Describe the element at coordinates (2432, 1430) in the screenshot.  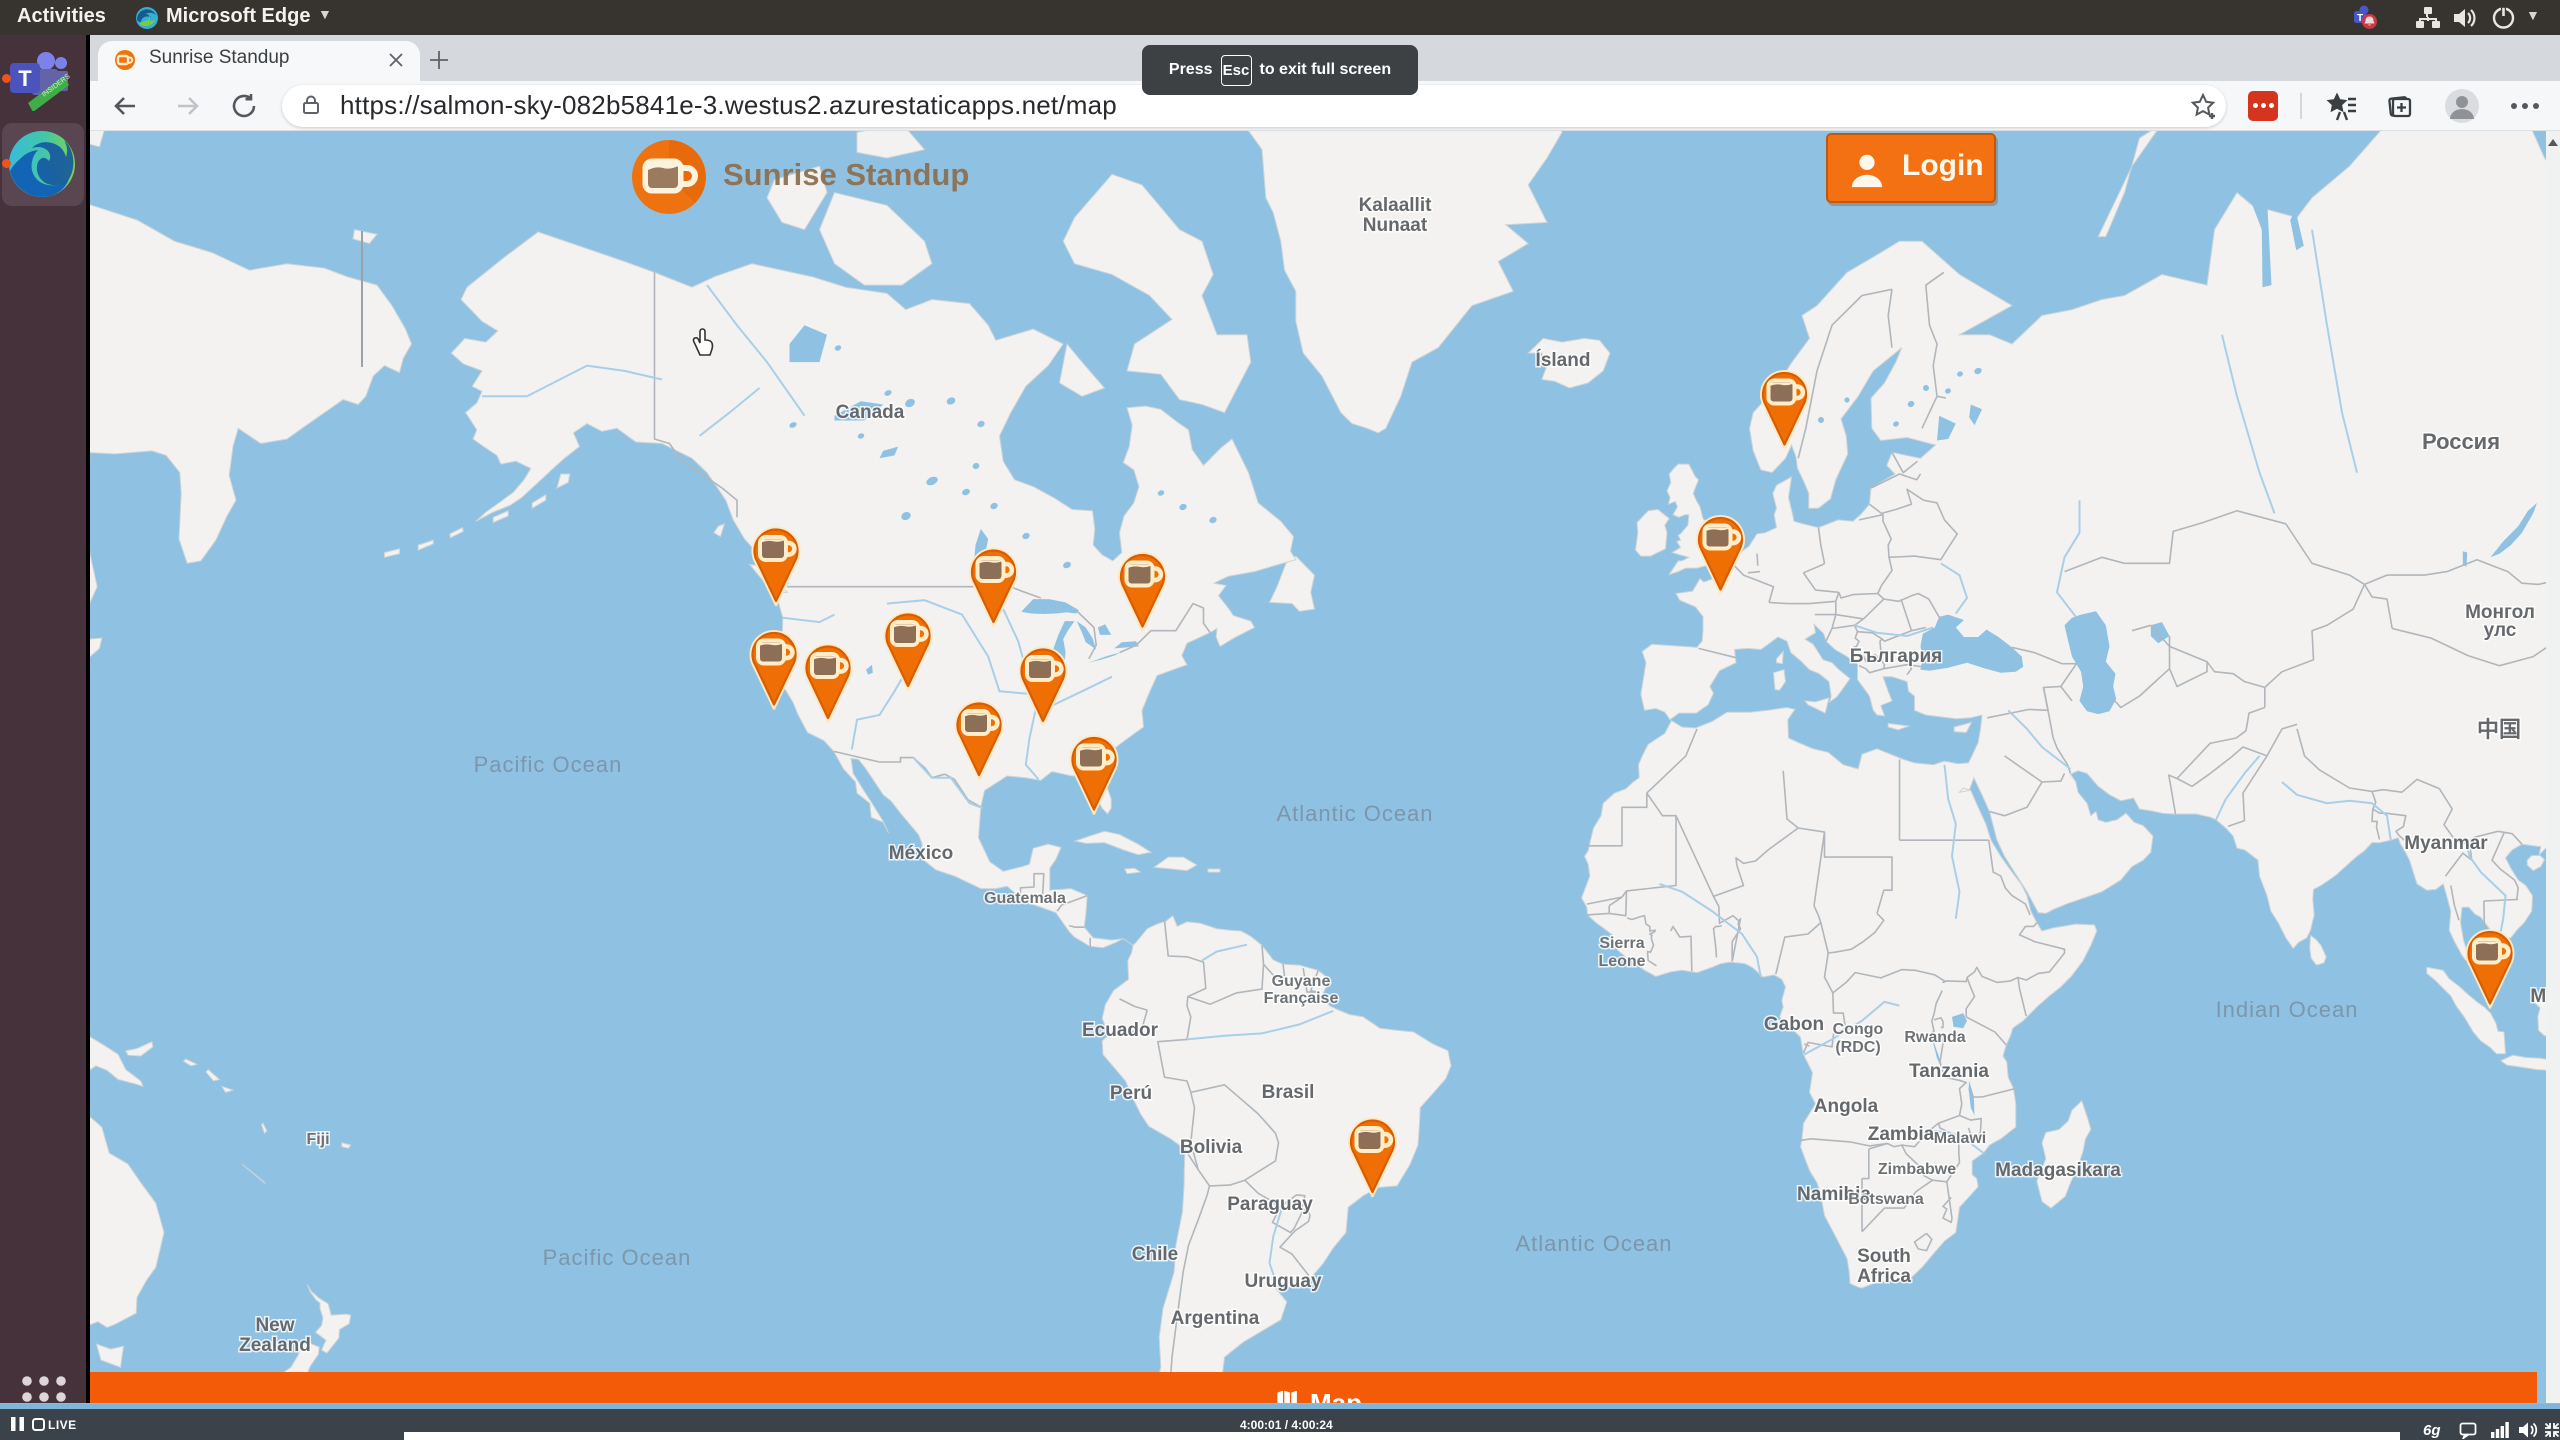
I see `svg-text: 6g` at that location.